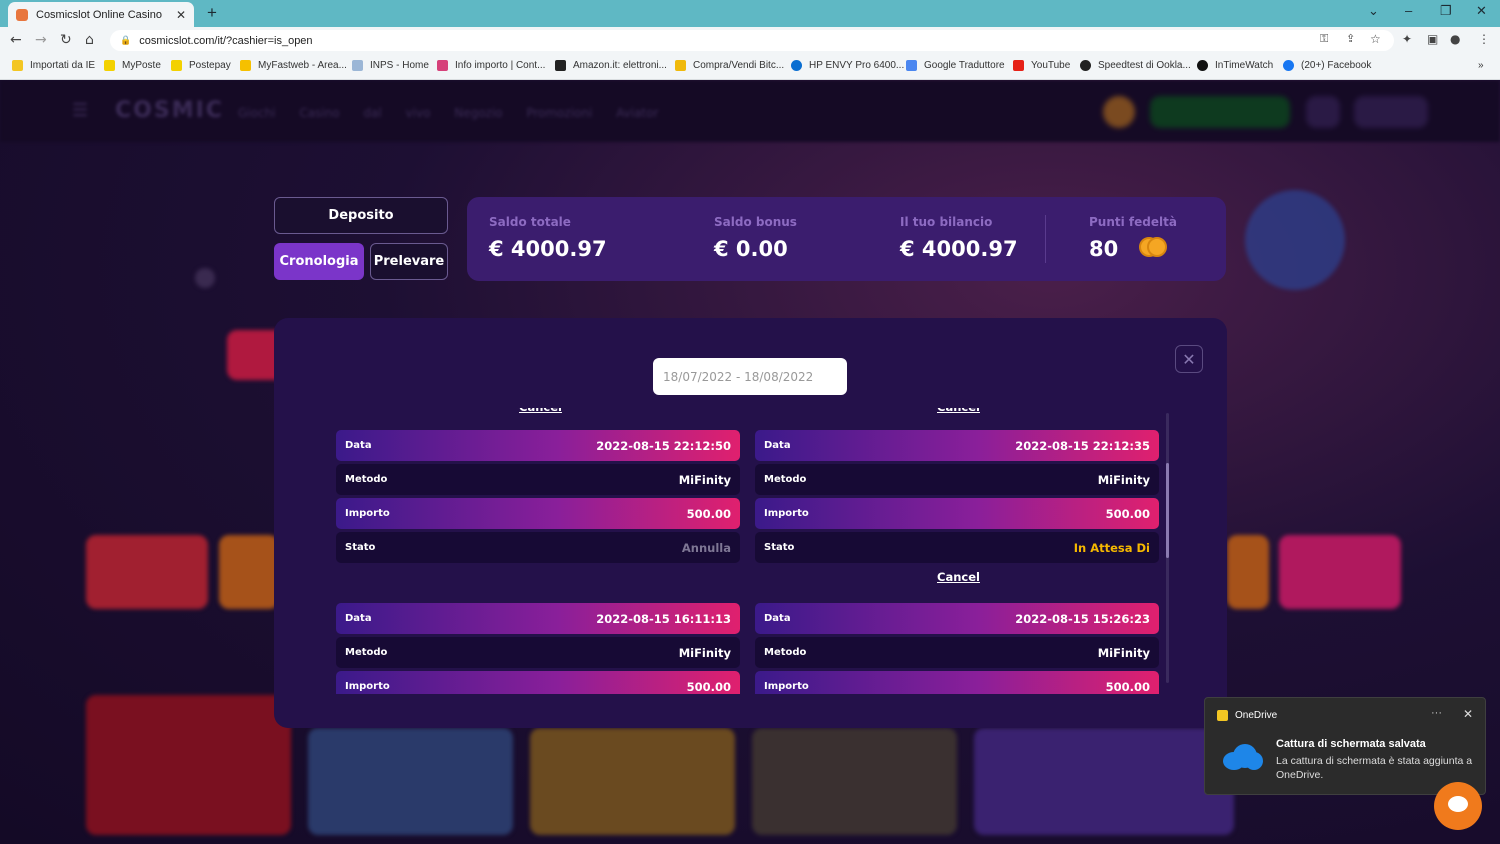  What do you see at coordinates (132, 65) in the screenshot?
I see `bookmark-item: MyPoste` at bounding box center [132, 65].